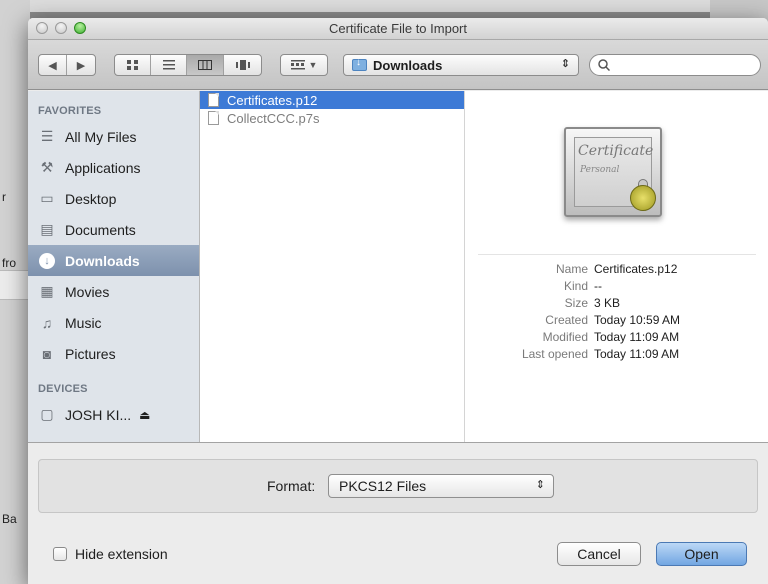  Describe the element at coordinates (576, 303) in the screenshot. I see `info-key: Size` at that location.